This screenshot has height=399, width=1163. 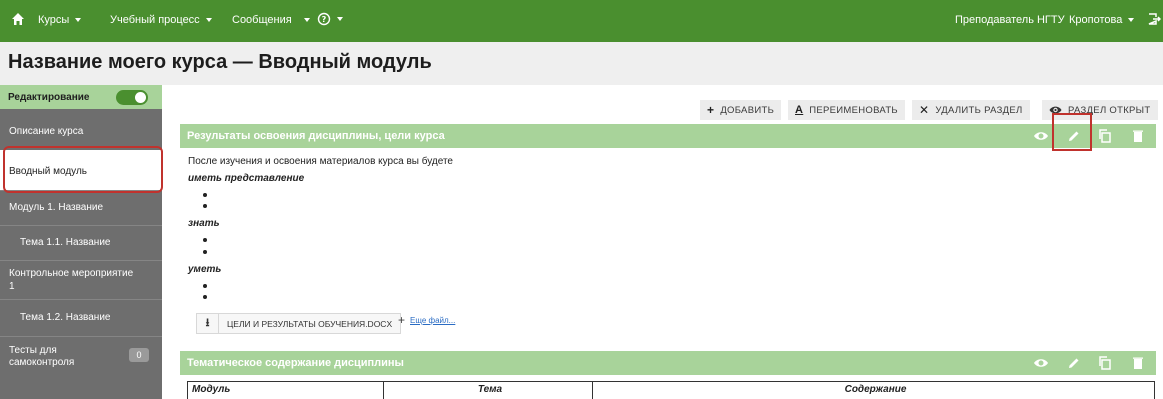 I want to click on delete-section-button: ✕ УДАЛИТЬ РАЗДЕЛ, so click(x=971, y=110).